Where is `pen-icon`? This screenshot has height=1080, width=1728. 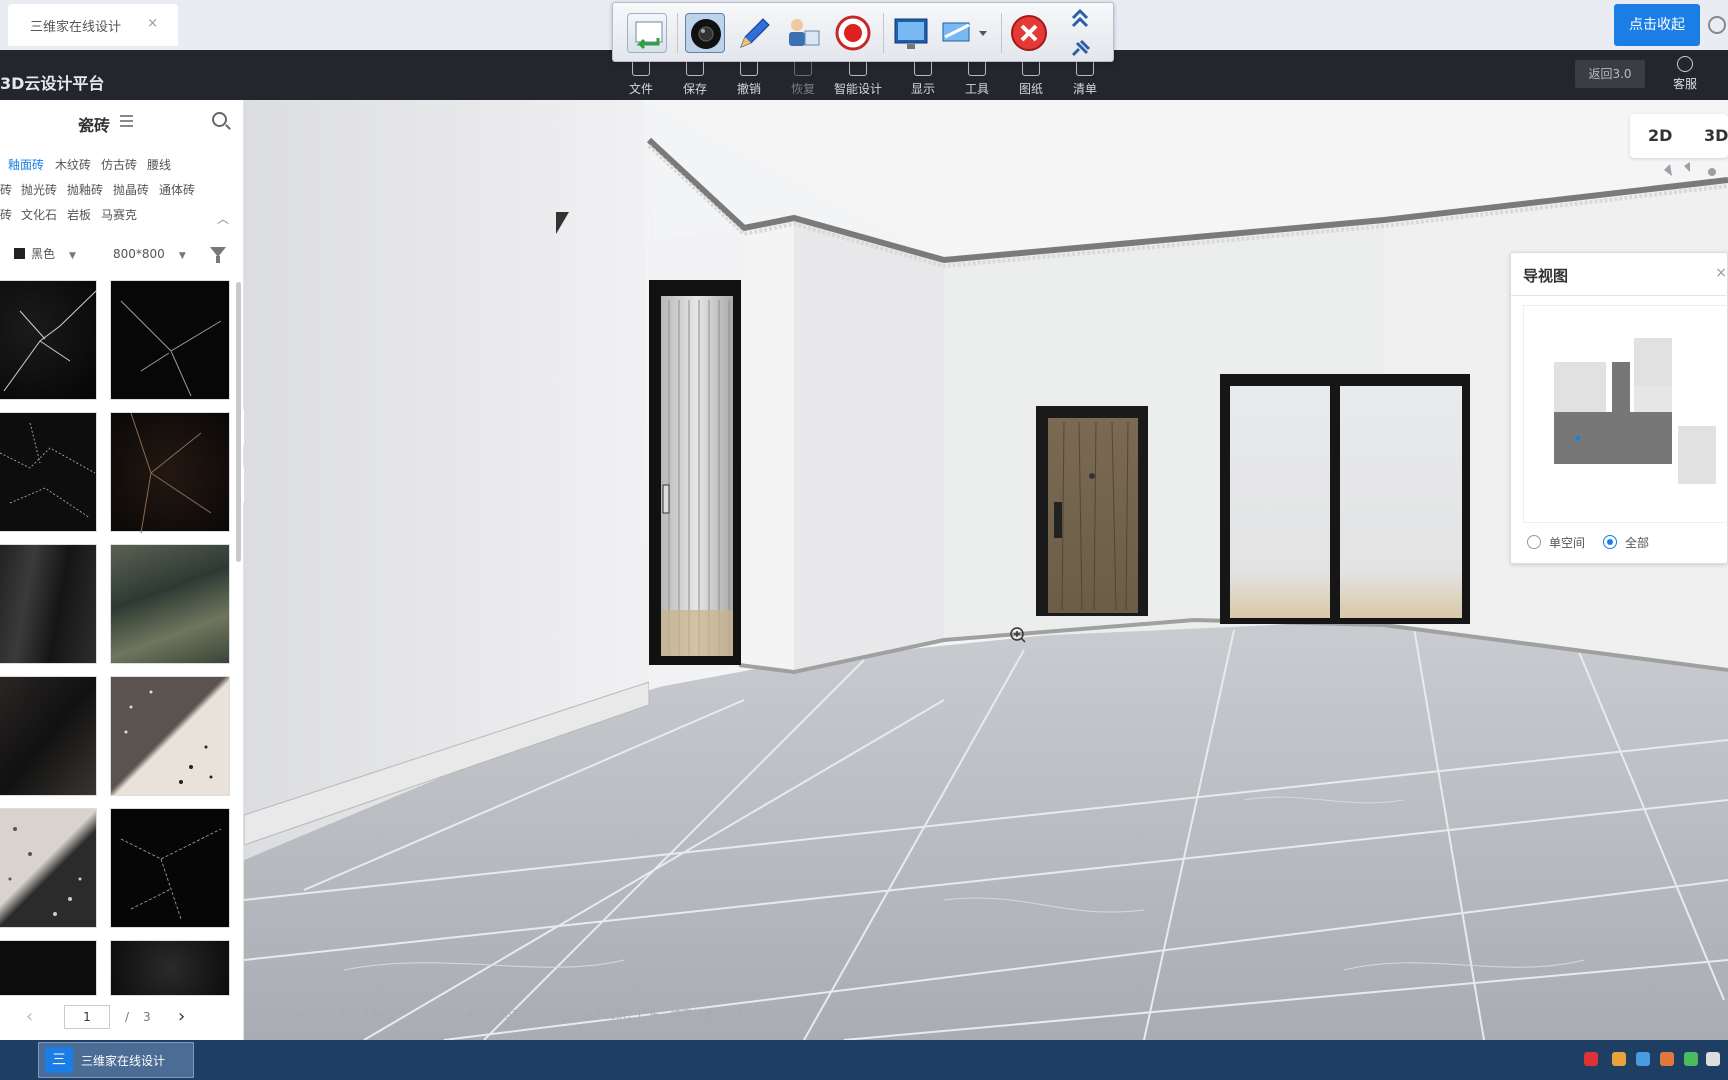
pen-icon is located at coordinates (753, 33).